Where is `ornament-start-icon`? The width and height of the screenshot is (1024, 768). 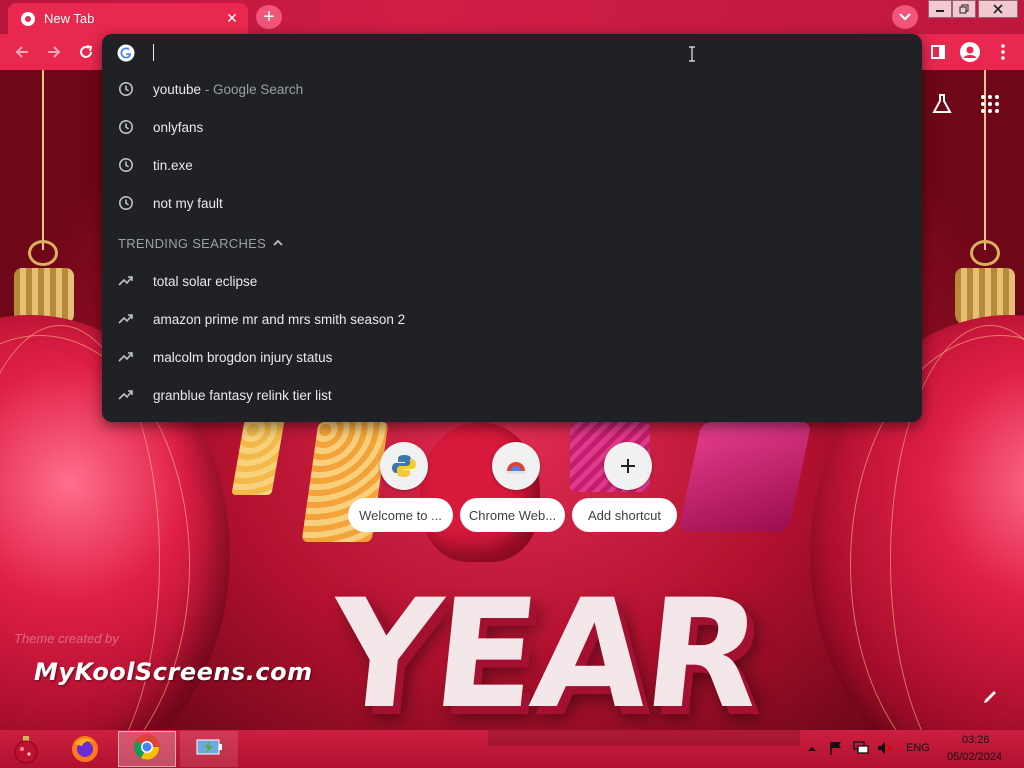
ornament-start-icon is located at coordinates (26, 749).